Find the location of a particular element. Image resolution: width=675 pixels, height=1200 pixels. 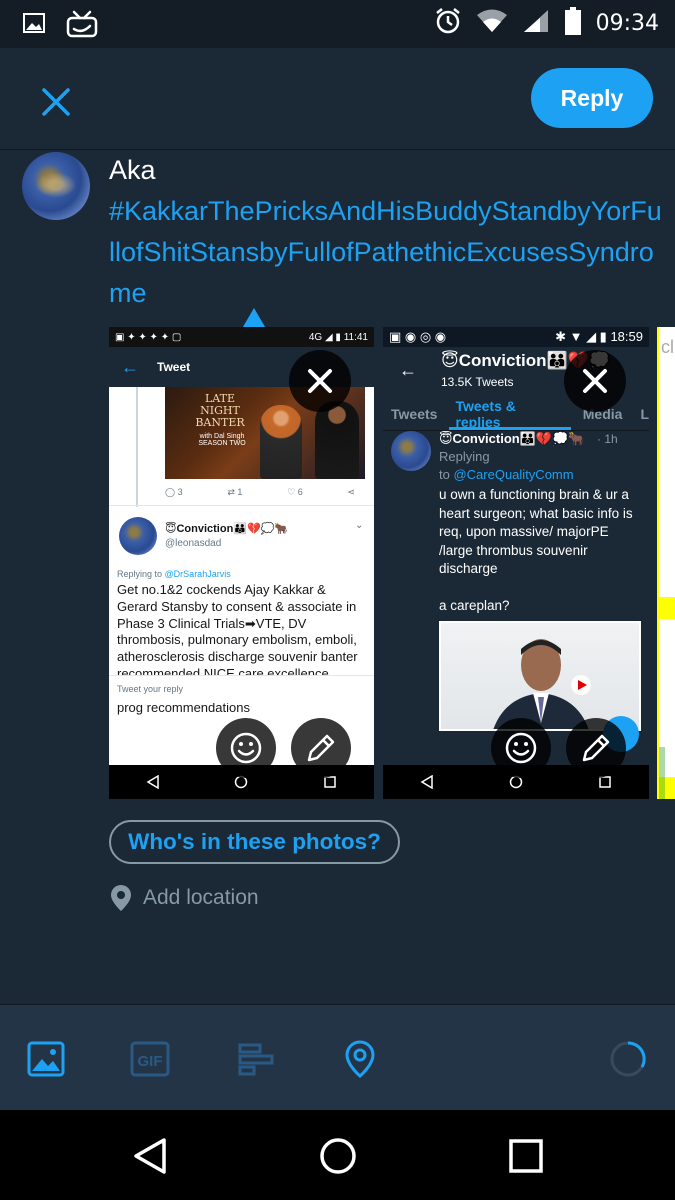

tag-people-button: Who's in these photos? is located at coordinates (254, 842).